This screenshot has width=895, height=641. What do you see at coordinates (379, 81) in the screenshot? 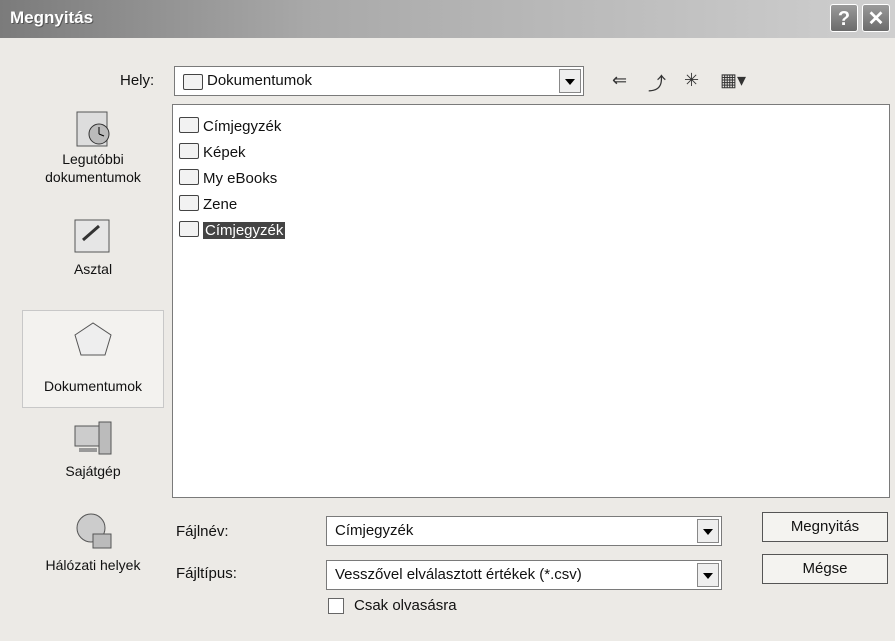
I see `location-dropdown: Dokumentumok` at bounding box center [379, 81].